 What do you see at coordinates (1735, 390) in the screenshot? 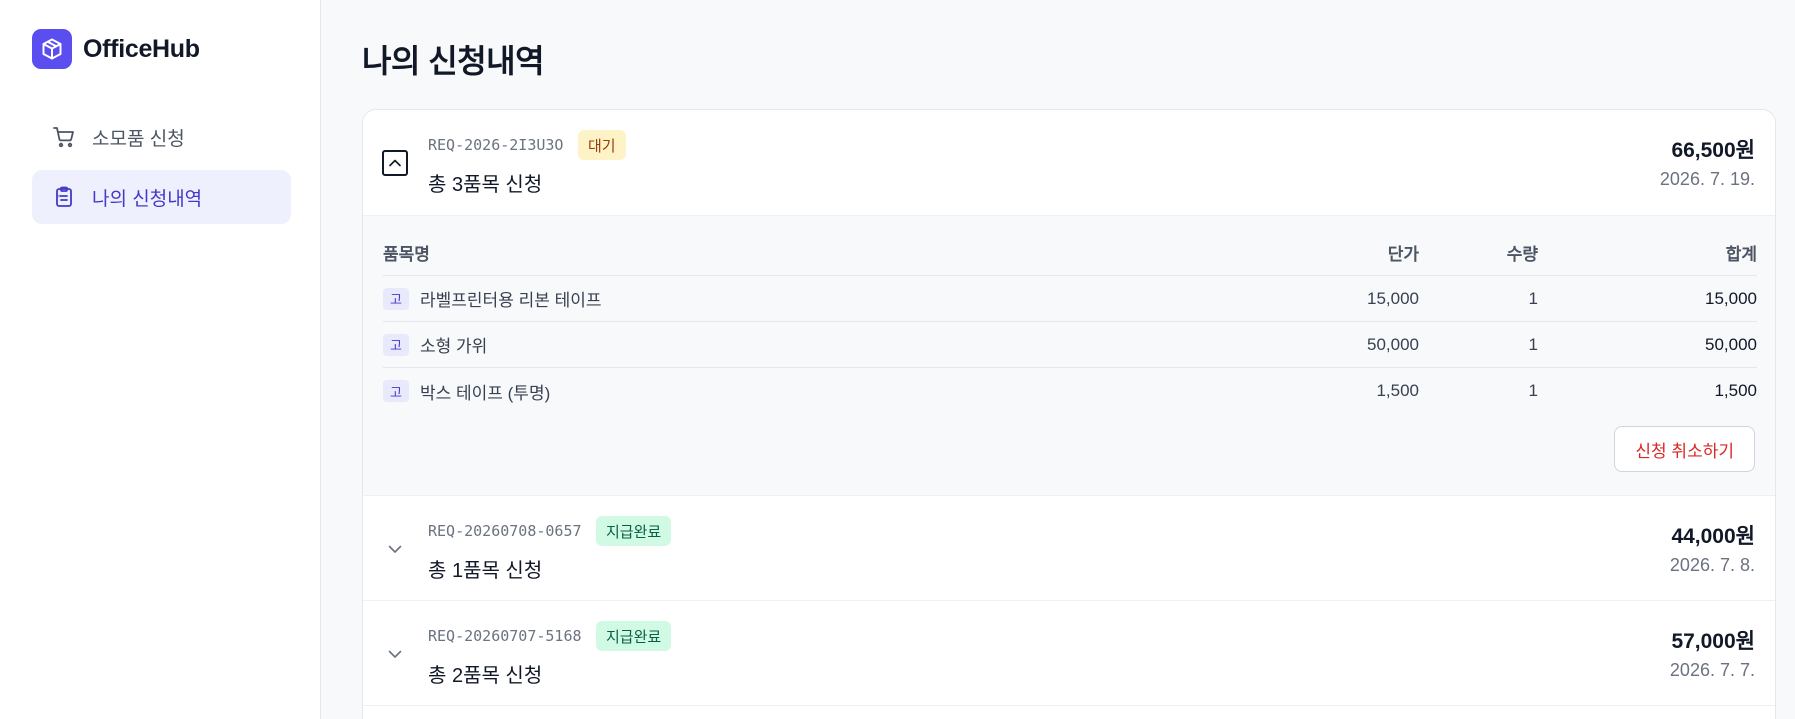
I see `item-total: 1,500` at bounding box center [1735, 390].